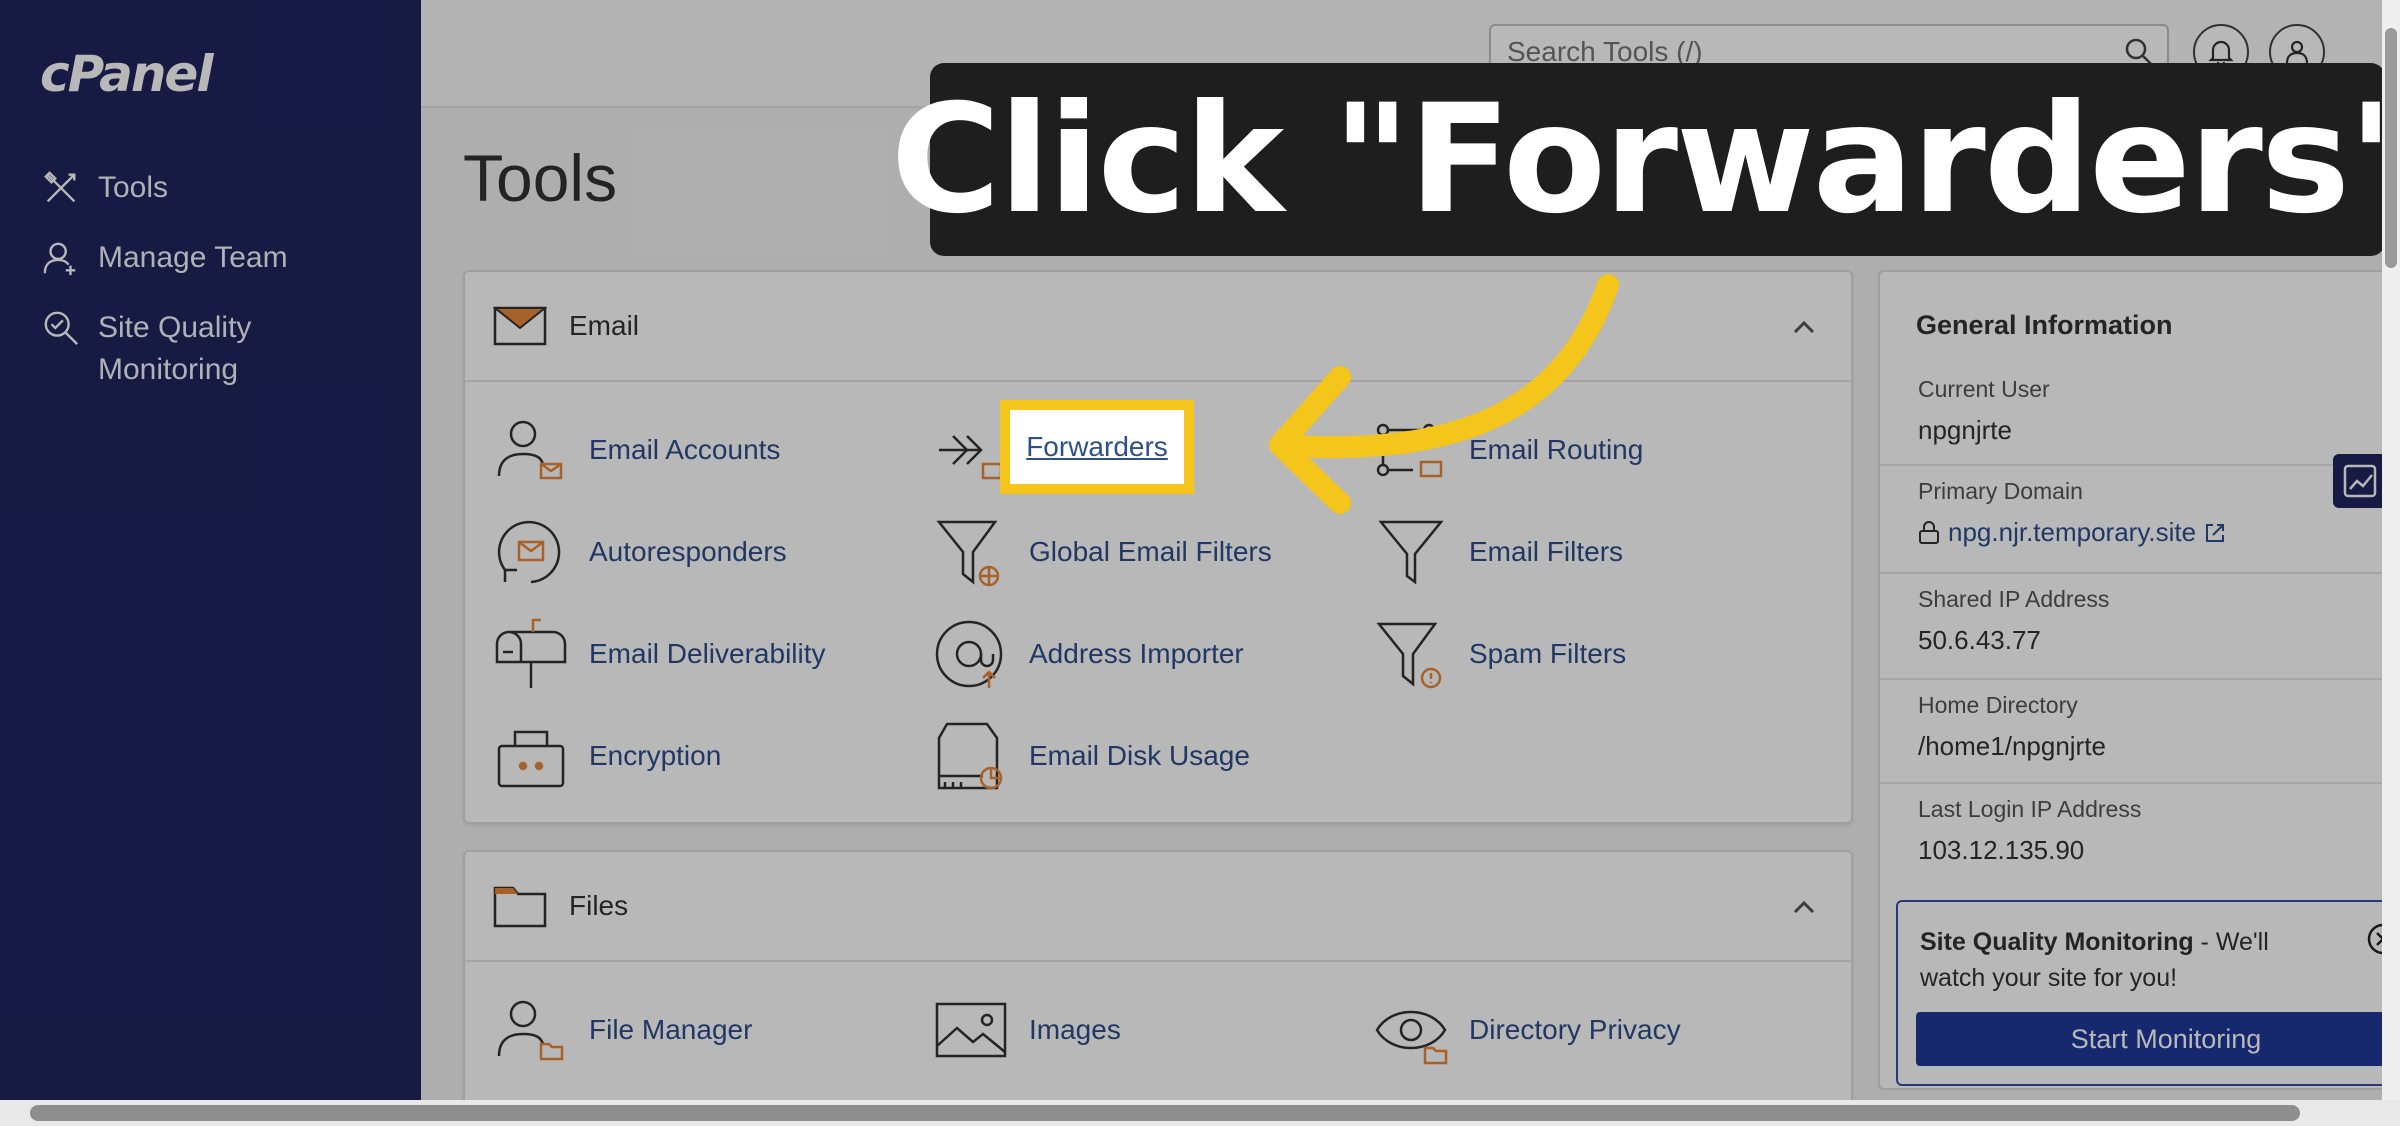  Describe the element at coordinates (1575, 1029) in the screenshot. I see `tool-label: Directory Privacy` at that location.